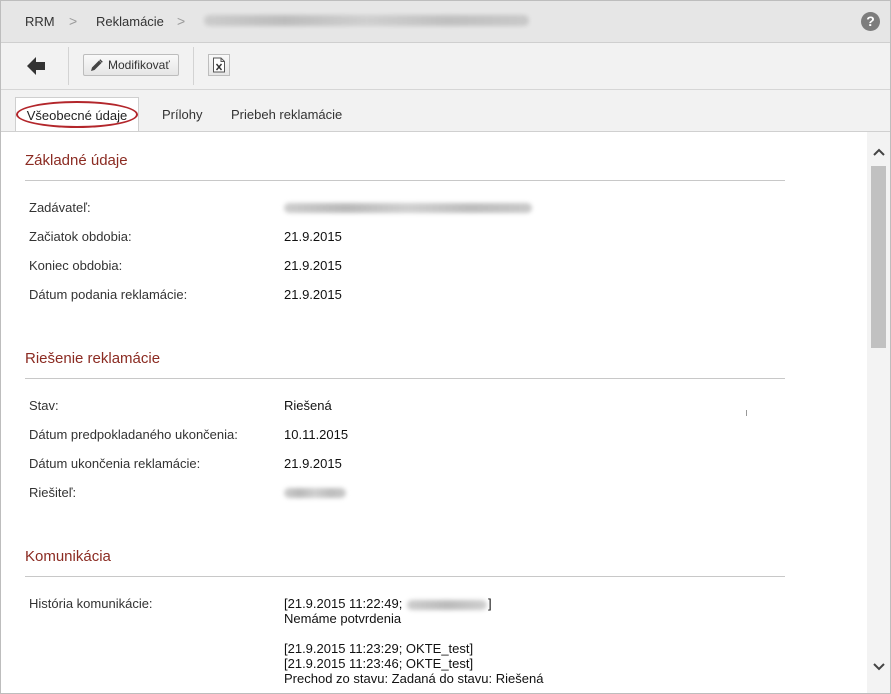 This screenshot has height=694, width=891. I want to click on field-label-history: História komunikácie:, so click(91, 603).